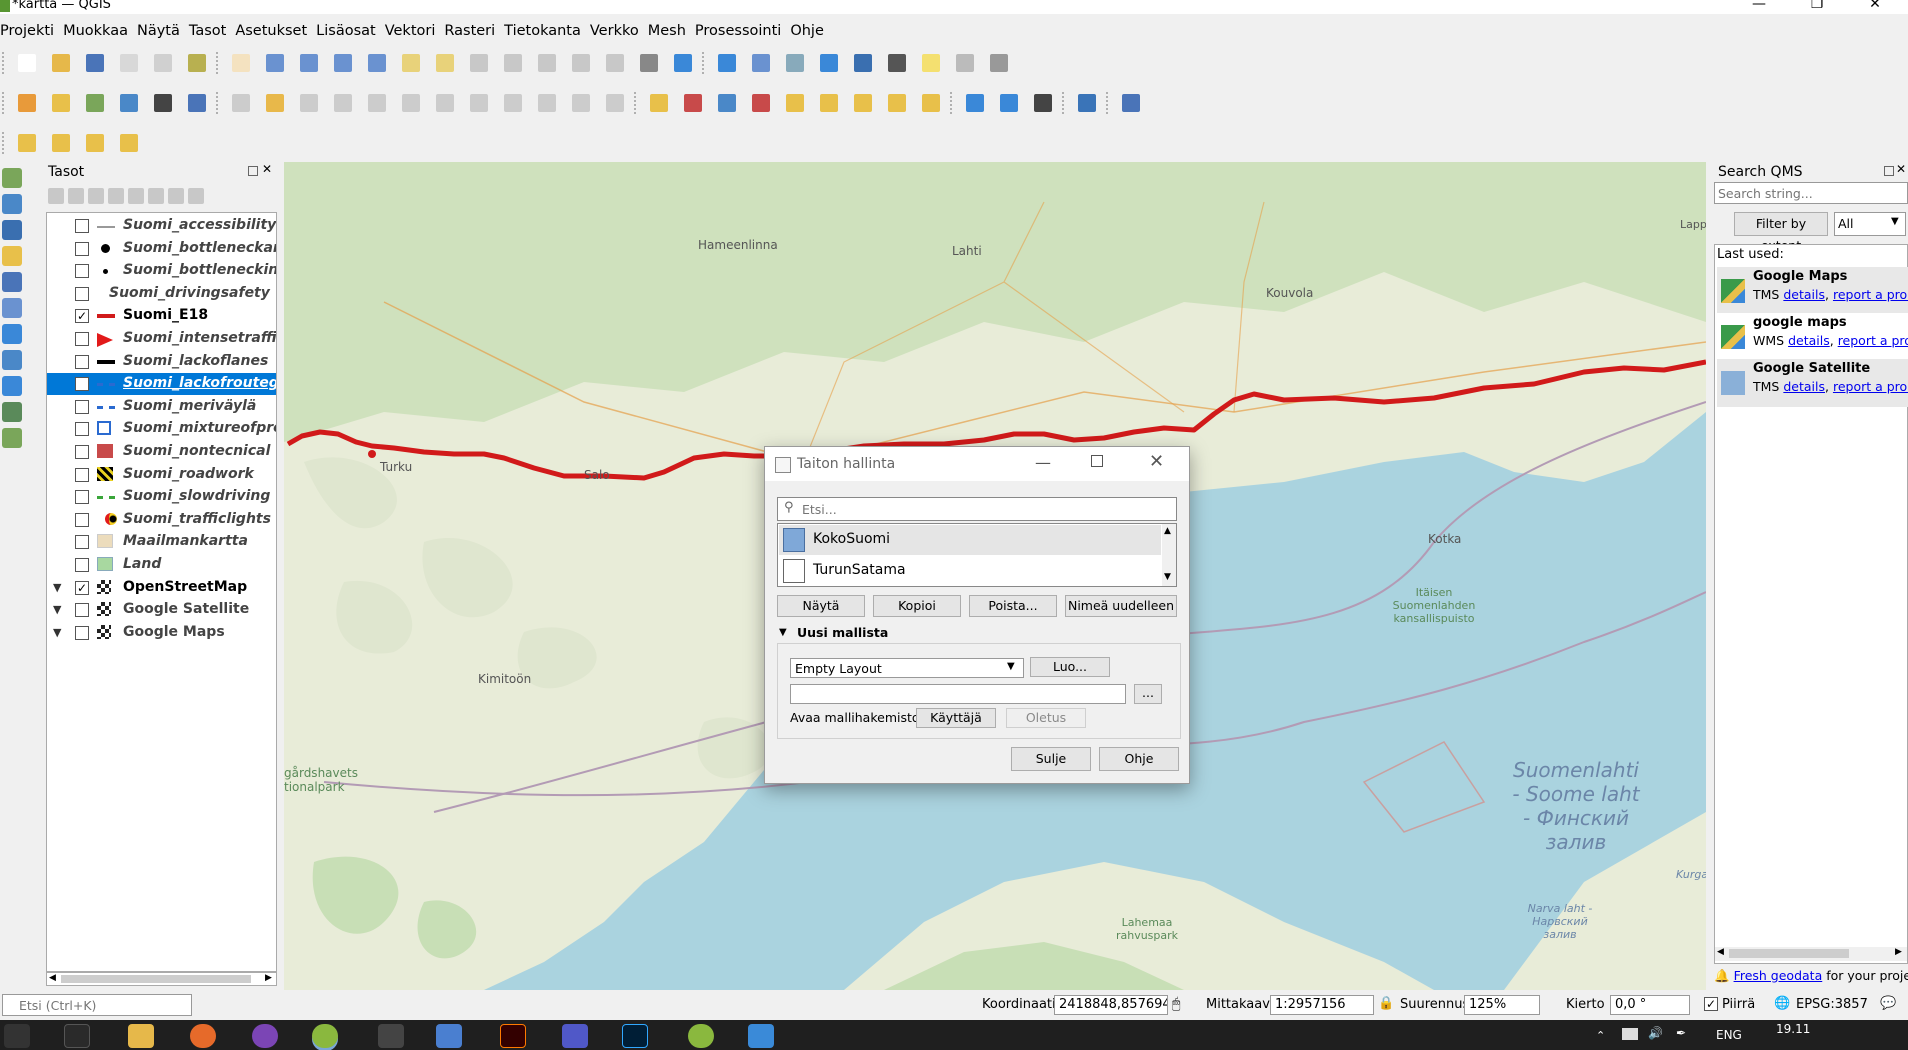  What do you see at coordinates (116, 196) in the screenshot?
I see `filter-legend-icon` at bounding box center [116, 196].